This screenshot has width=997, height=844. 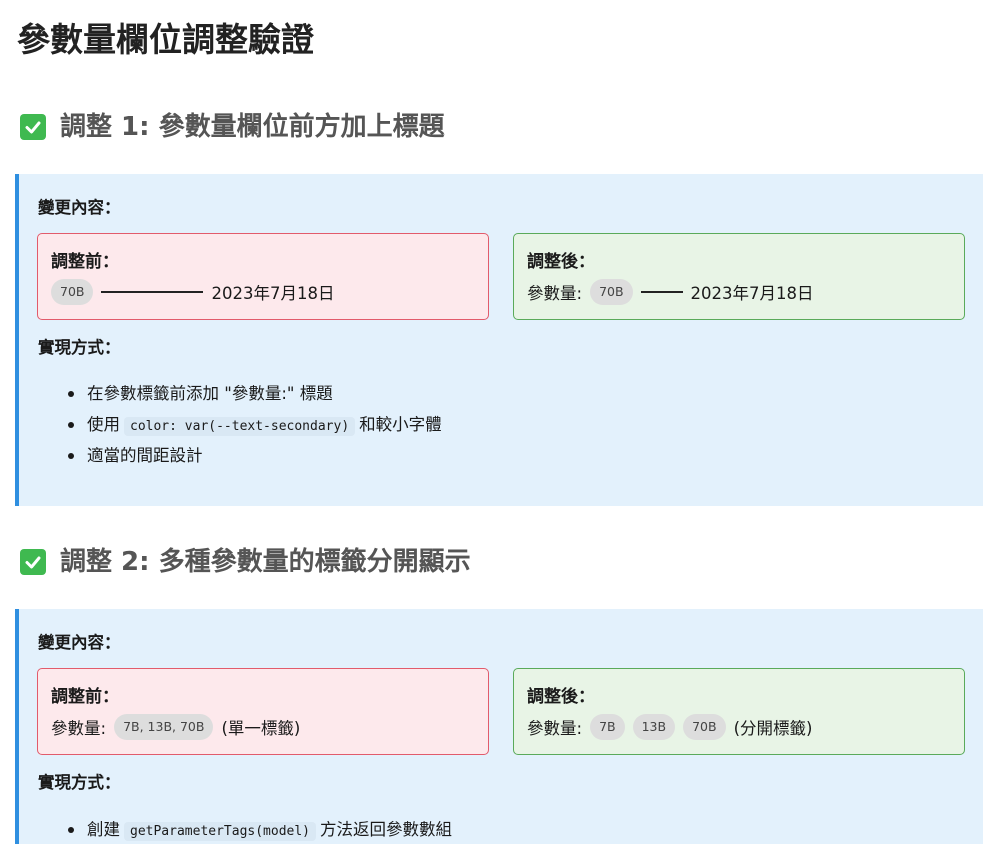 What do you see at coordinates (400, 424) in the screenshot?
I see `list-item-text: 和較小字體` at bounding box center [400, 424].